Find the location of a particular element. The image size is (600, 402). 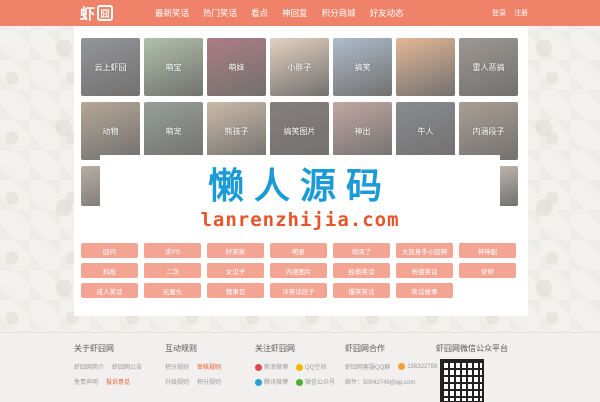

contact-email: 邮件：50042748@qq.com is located at coordinates (380, 381).